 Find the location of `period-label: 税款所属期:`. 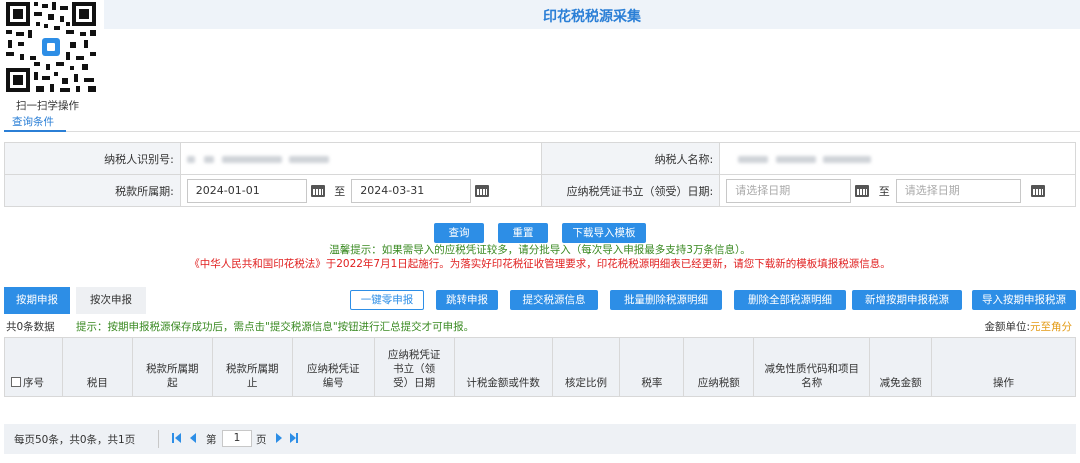

period-label: 税款所属期: is located at coordinates (92, 190).